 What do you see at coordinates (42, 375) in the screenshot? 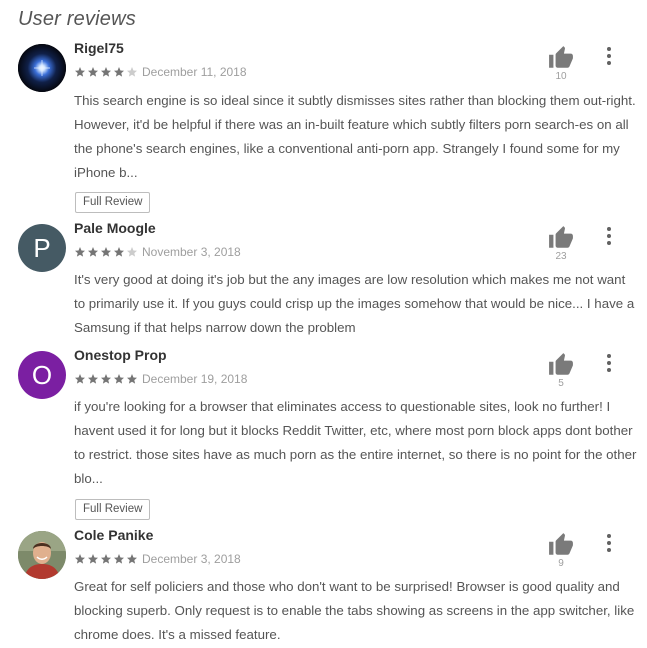
I see `avatar: O` at bounding box center [42, 375].